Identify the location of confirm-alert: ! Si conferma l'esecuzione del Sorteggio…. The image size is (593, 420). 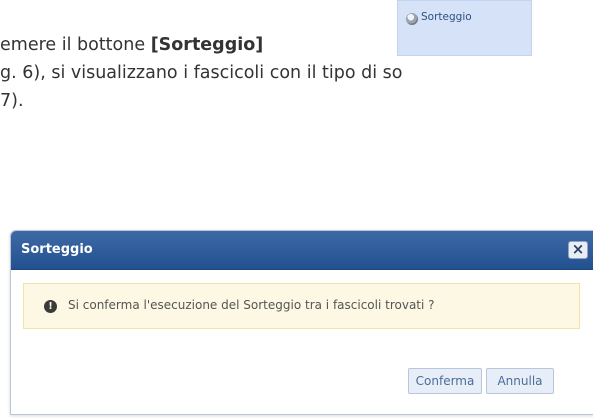
(301, 306).